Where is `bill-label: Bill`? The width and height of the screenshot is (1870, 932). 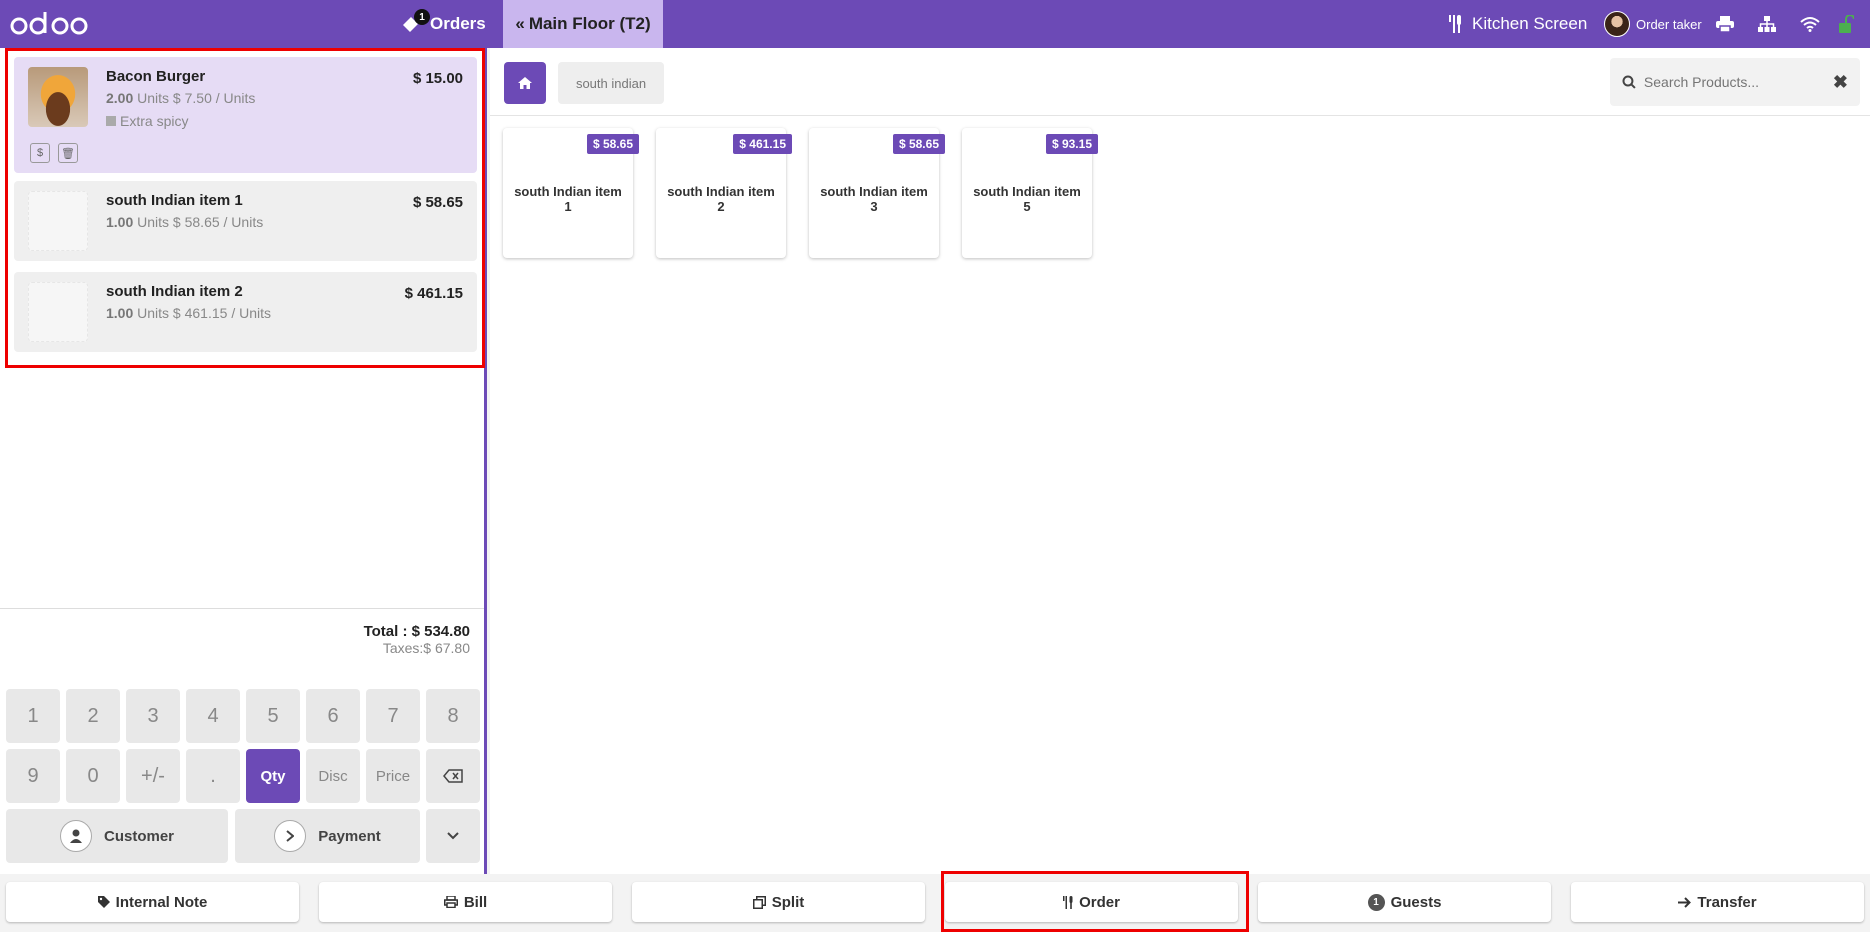 bill-label: Bill is located at coordinates (475, 902).